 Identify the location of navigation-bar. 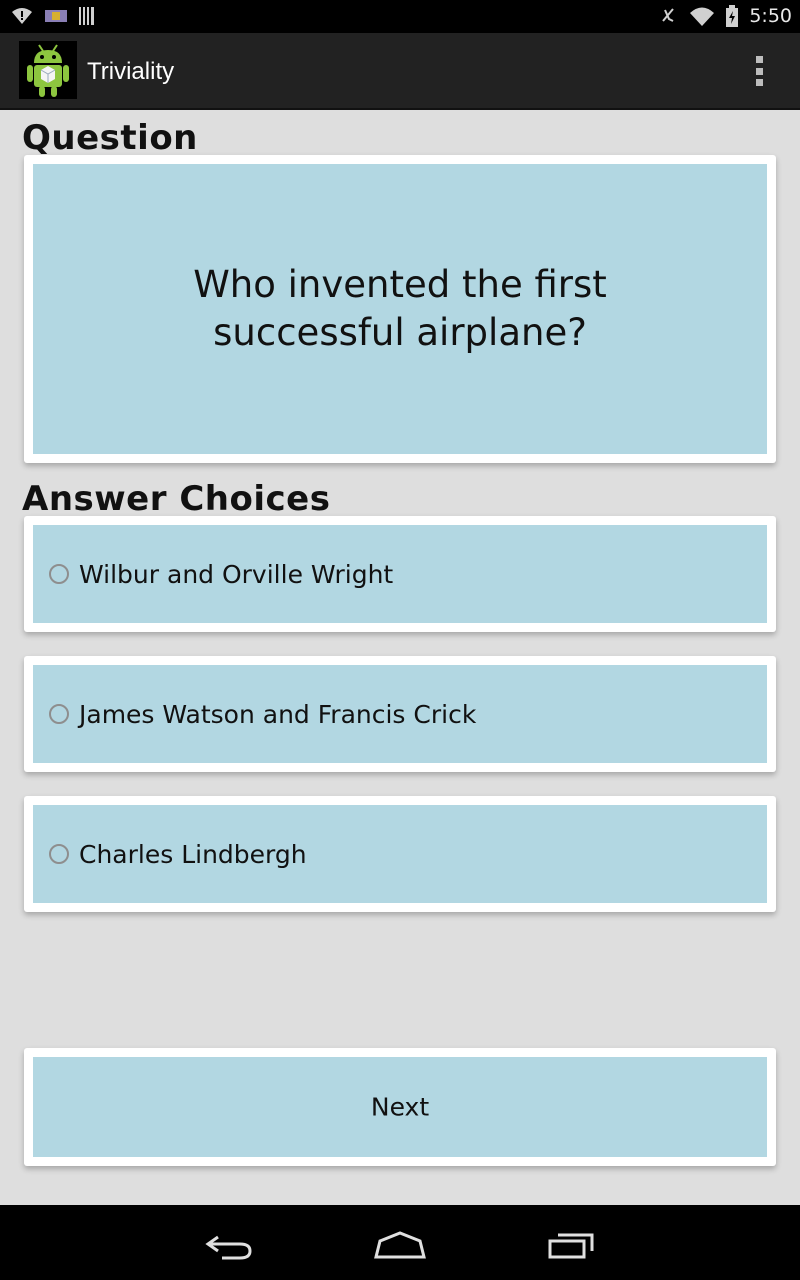
(400, 1242).